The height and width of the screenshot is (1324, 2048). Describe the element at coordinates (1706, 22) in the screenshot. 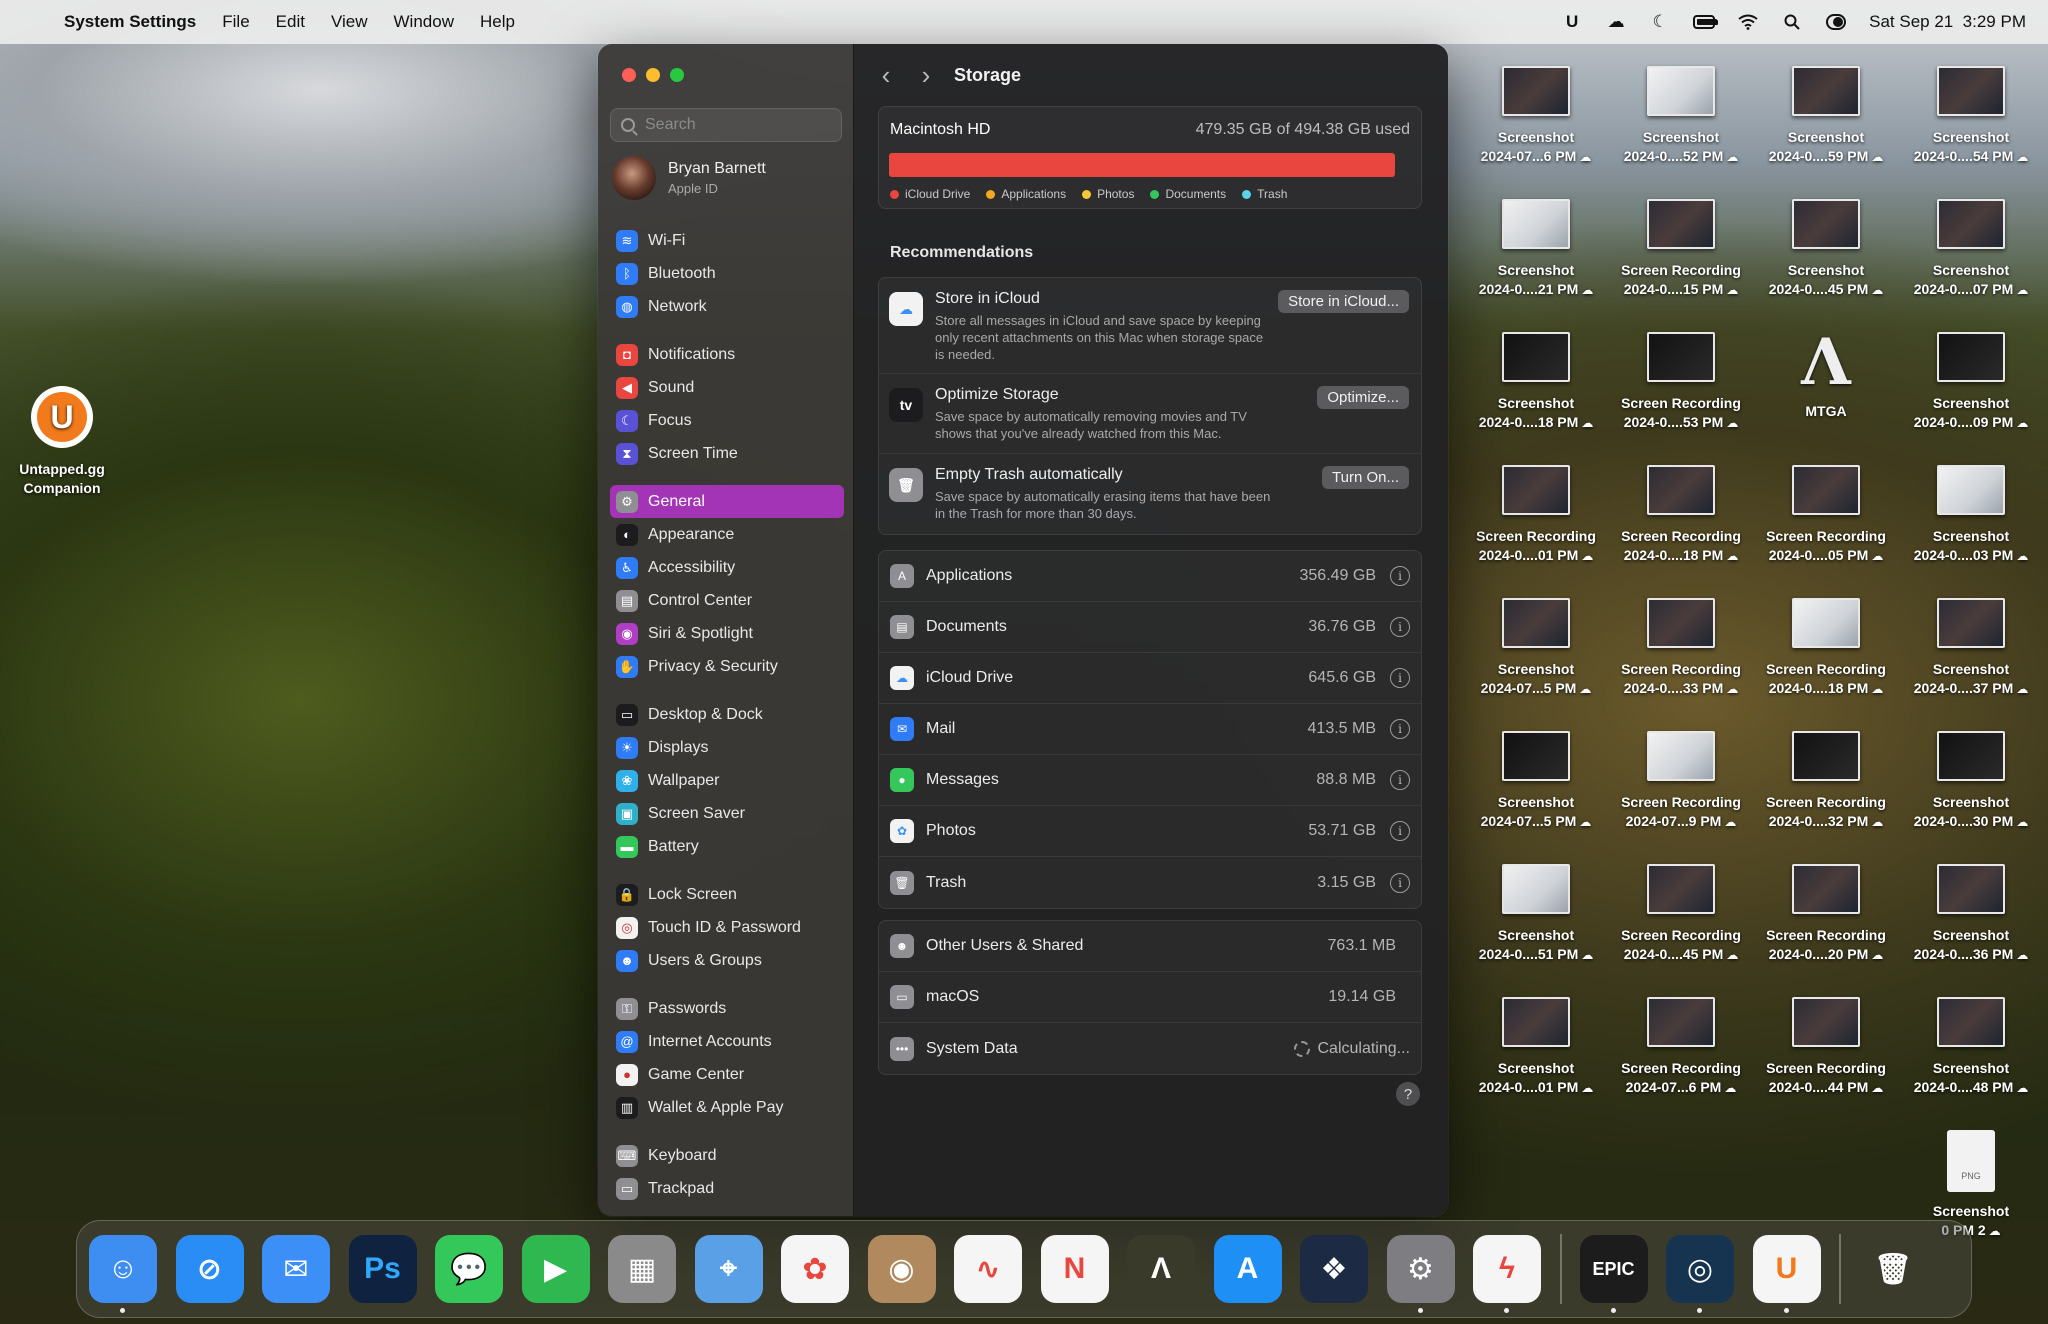

I see `battery-icon` at that location.